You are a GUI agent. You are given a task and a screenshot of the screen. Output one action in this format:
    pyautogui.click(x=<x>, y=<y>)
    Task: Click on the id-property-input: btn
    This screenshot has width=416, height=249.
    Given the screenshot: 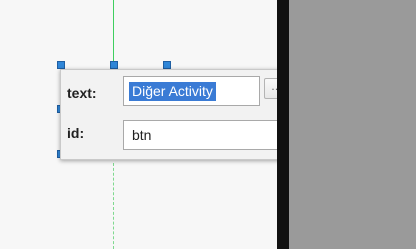 What is the action you would take?
    pyautogui.click(x=207, y=135)
    